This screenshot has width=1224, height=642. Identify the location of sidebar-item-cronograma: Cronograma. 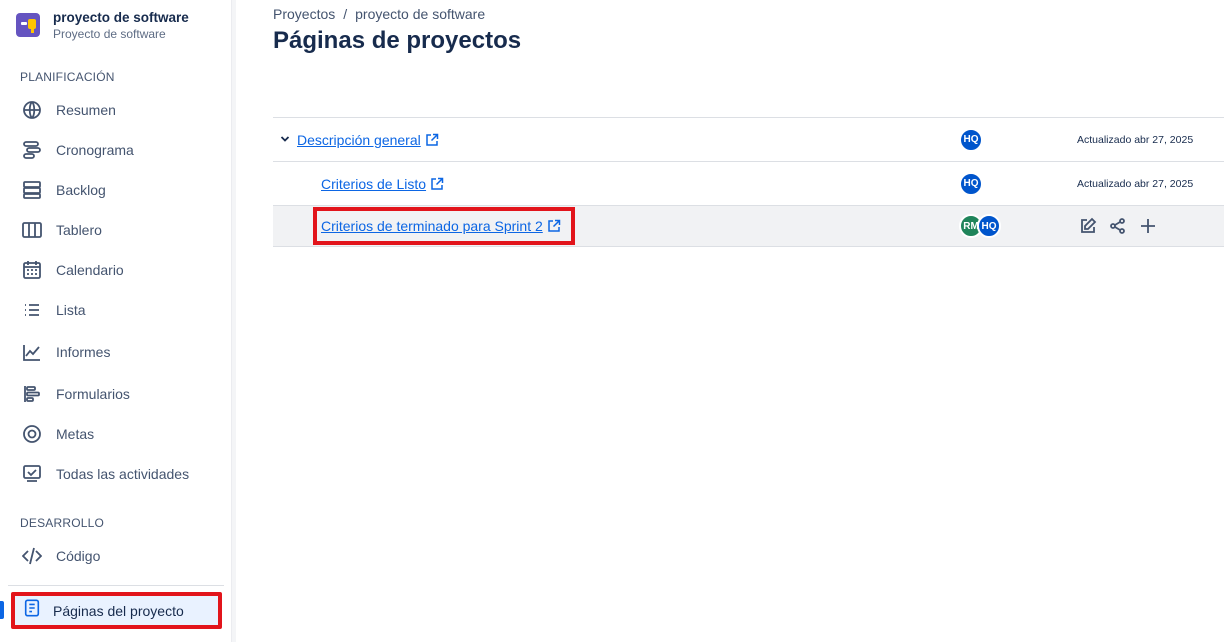
(116, 150).